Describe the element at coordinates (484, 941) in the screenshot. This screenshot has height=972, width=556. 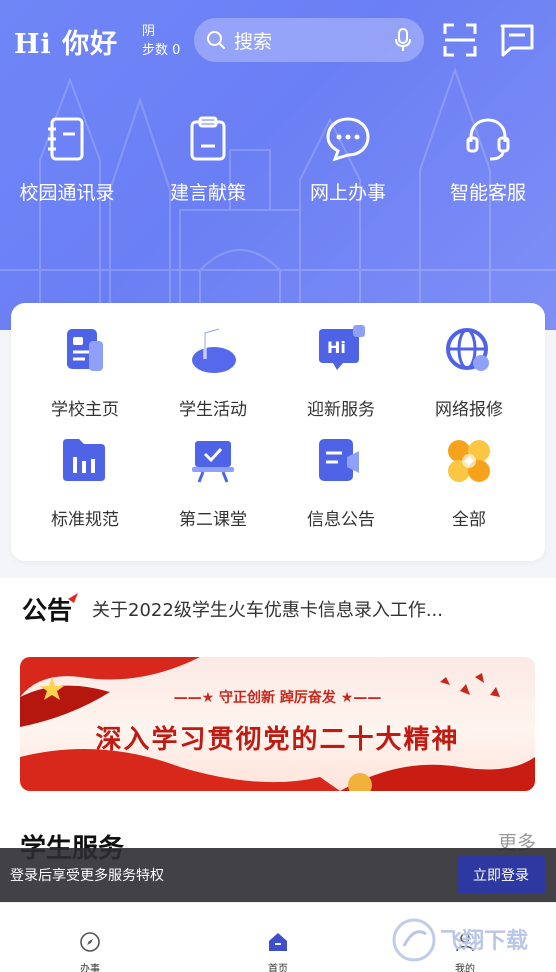
I see `watermark-text: 飞翔下载` at that location.